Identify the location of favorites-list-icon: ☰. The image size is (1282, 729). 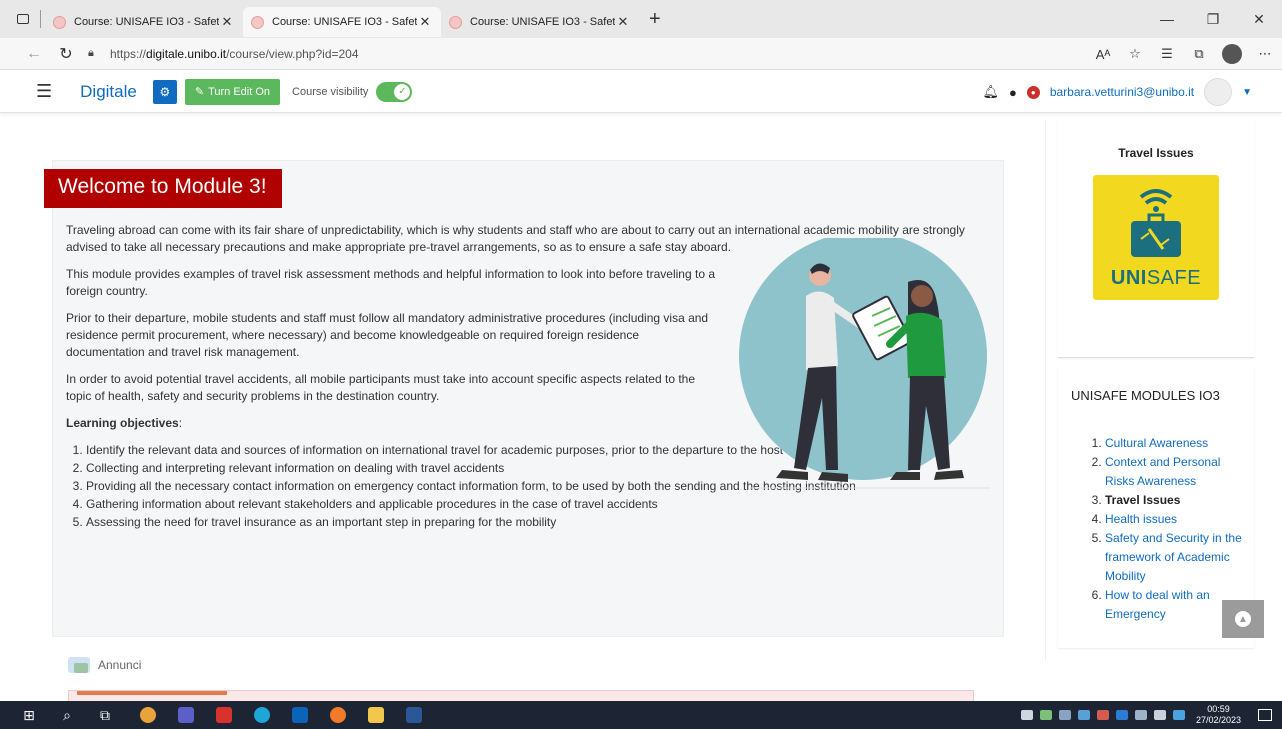
(1167, 54).